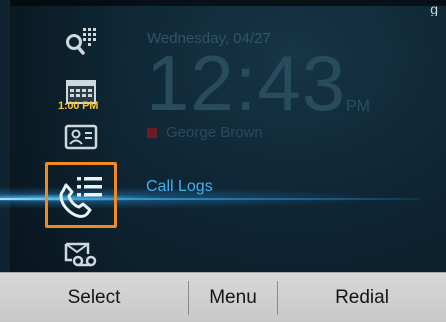  I want to click on clock-time: 12:43, so click(246, 83).